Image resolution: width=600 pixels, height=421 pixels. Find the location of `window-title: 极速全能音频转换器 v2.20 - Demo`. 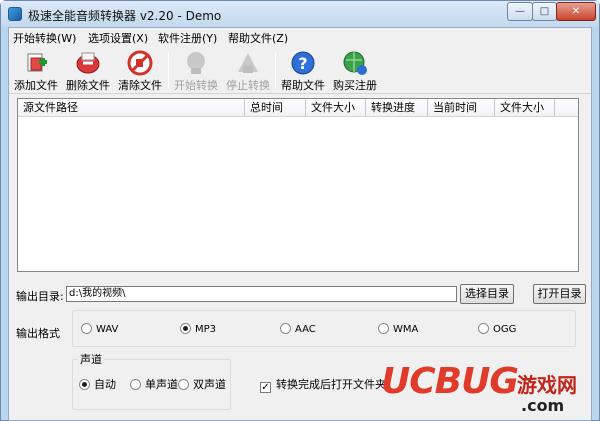

window-title: 极速全能音频转换器 v2.20 - Demo is located at coordinates (125, 16).